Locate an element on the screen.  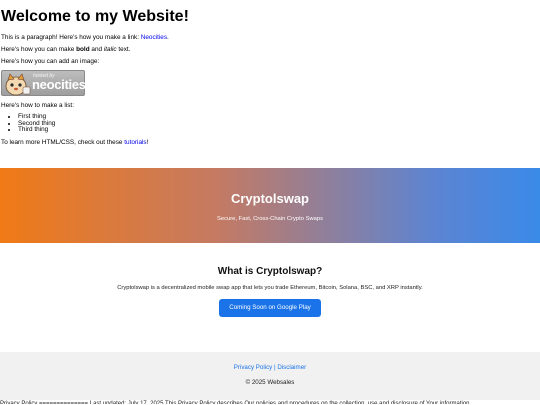
list-item: Second thing is located at coordinates (279, 124).